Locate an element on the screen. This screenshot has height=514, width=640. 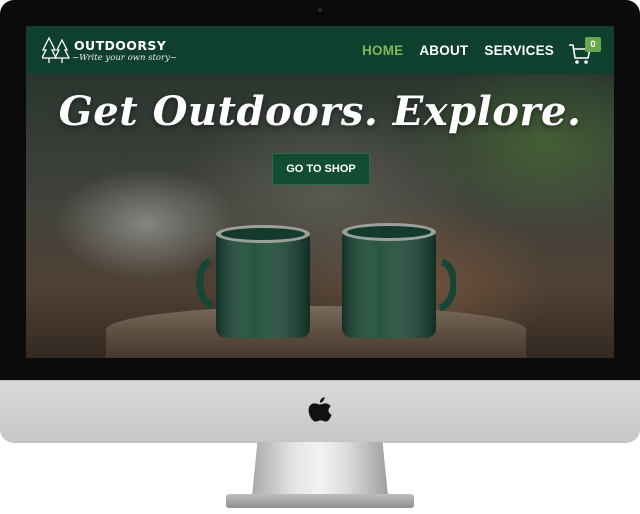
trees-icon is located at coordinates (56, 50).